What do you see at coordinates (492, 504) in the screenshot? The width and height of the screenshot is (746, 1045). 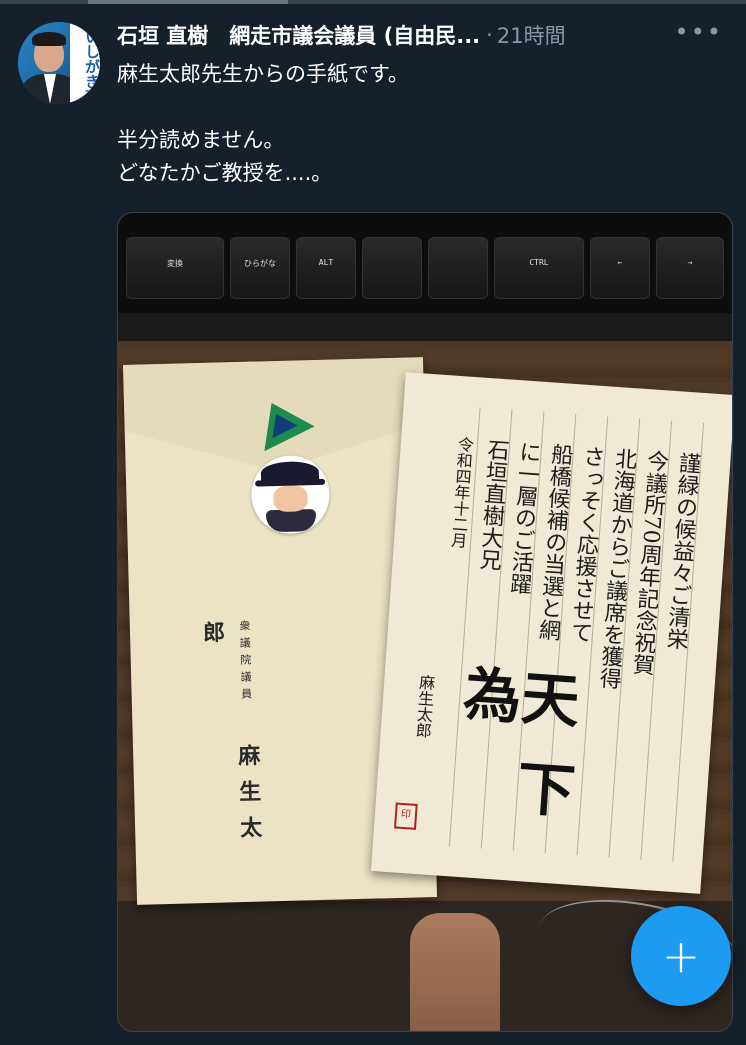 I see `letter-column: 石垣直樹大兄` at bounding box center [492, 504].